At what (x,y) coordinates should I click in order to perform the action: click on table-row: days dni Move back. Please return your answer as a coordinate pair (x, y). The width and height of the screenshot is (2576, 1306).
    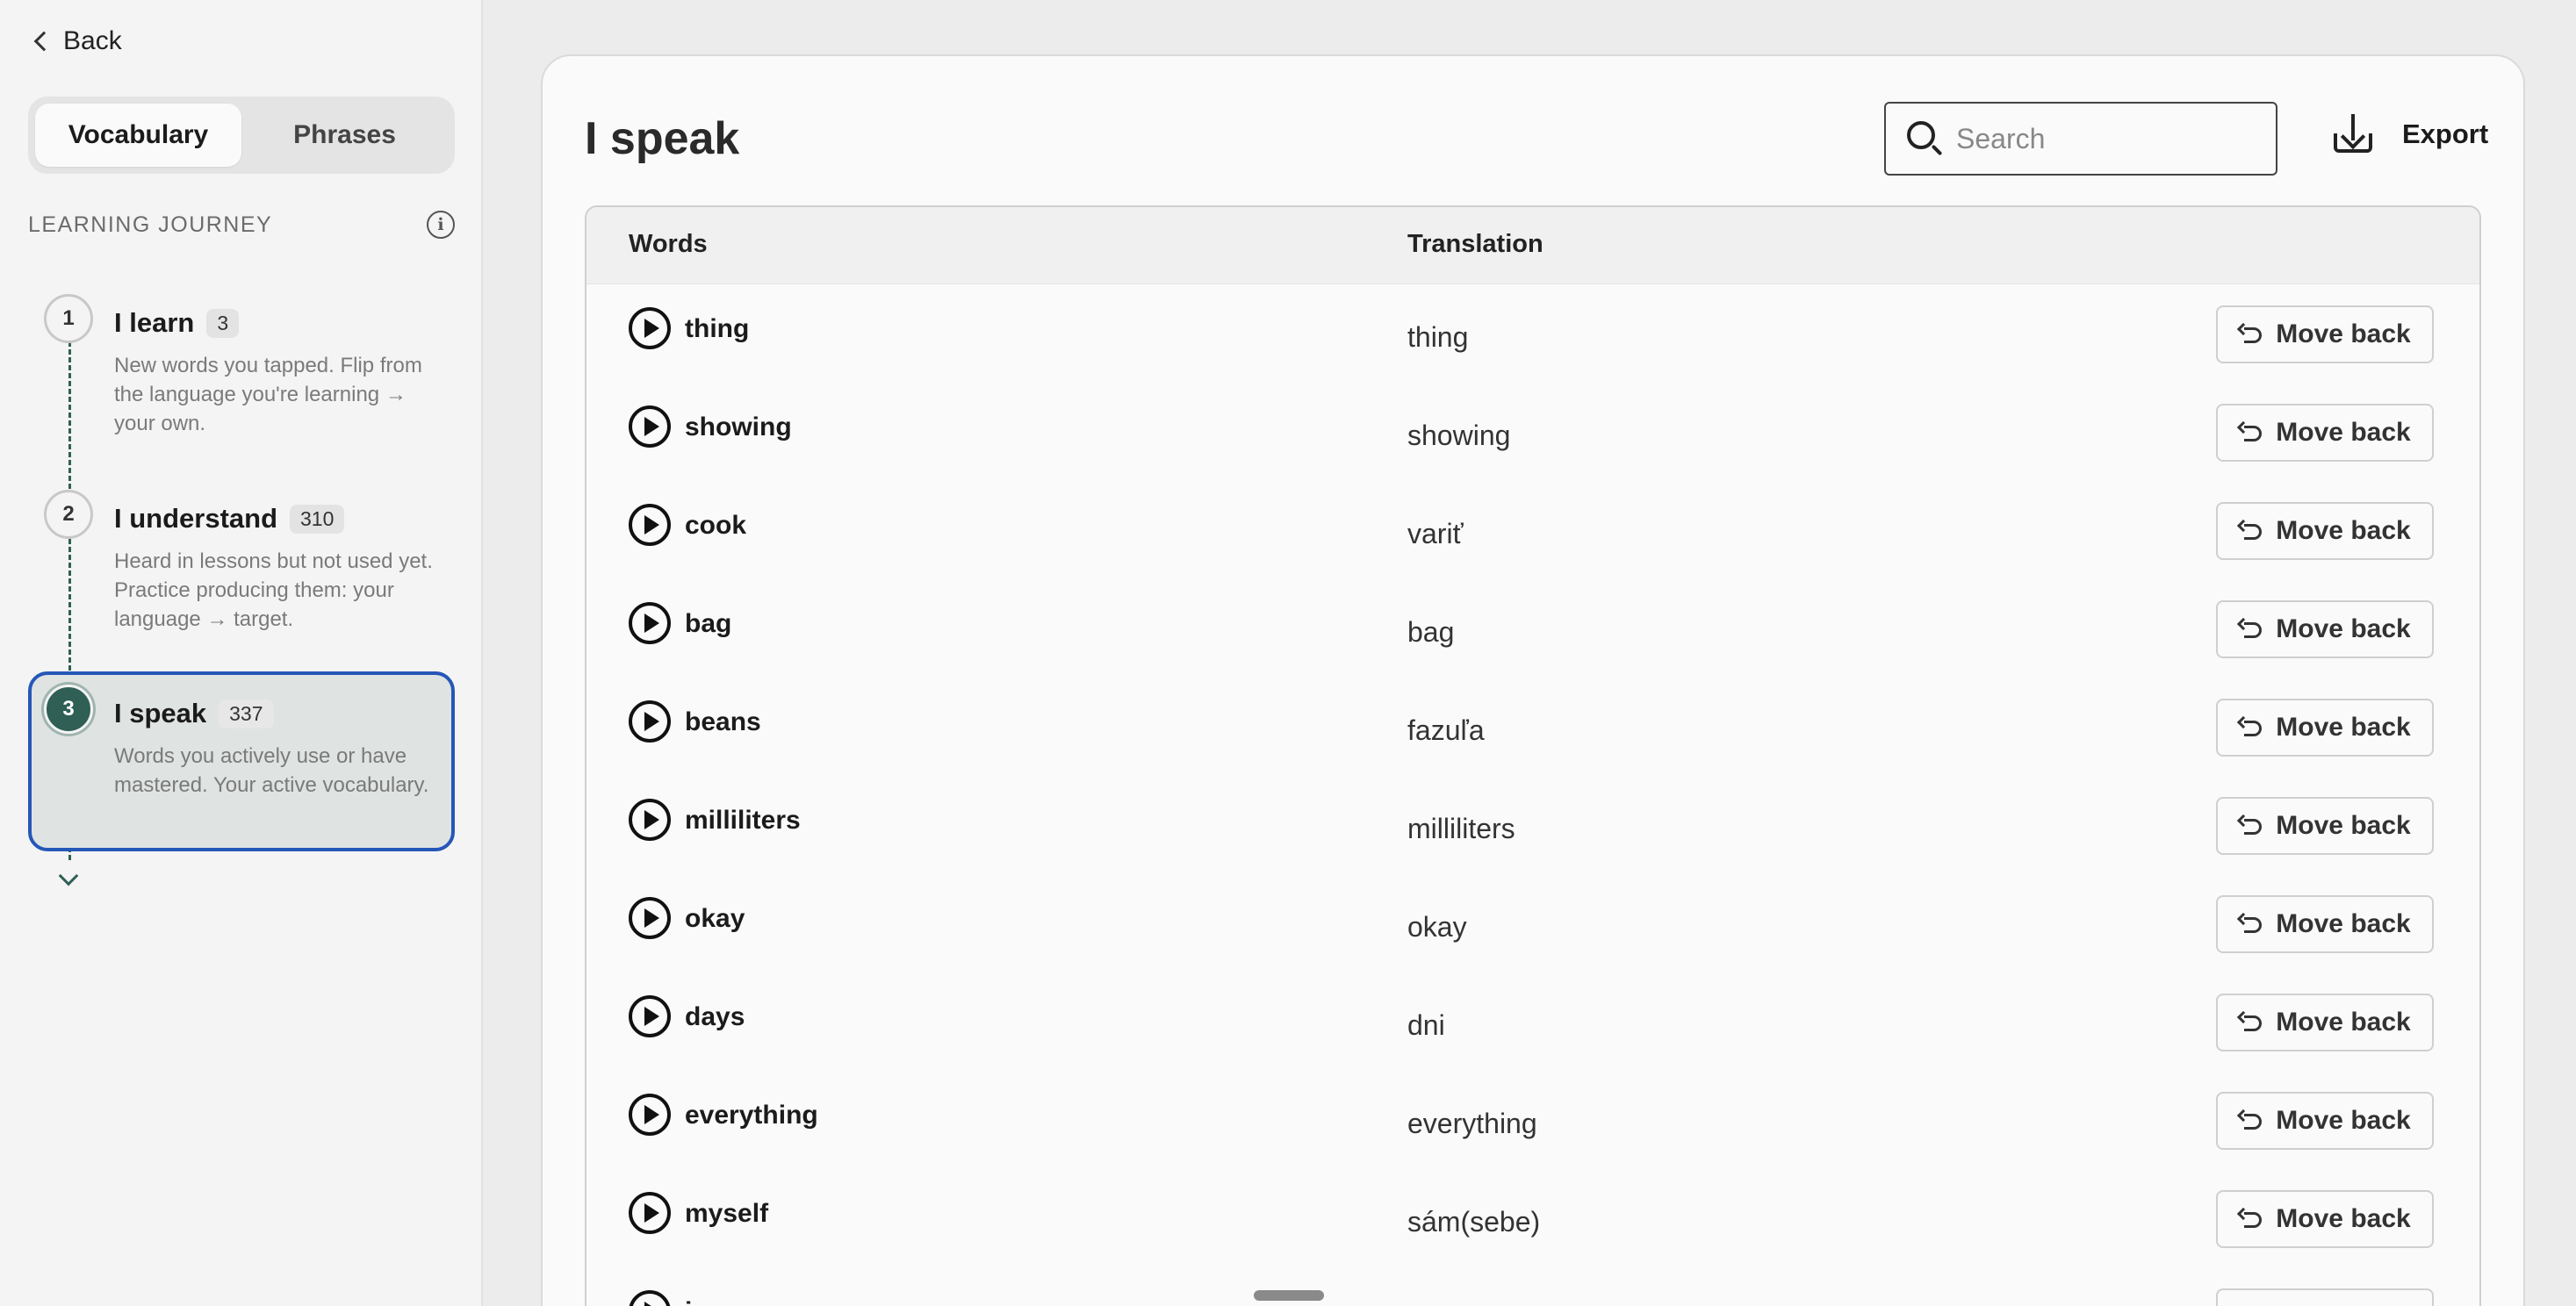
    Looking at the image, I should click on (1532, 1021).